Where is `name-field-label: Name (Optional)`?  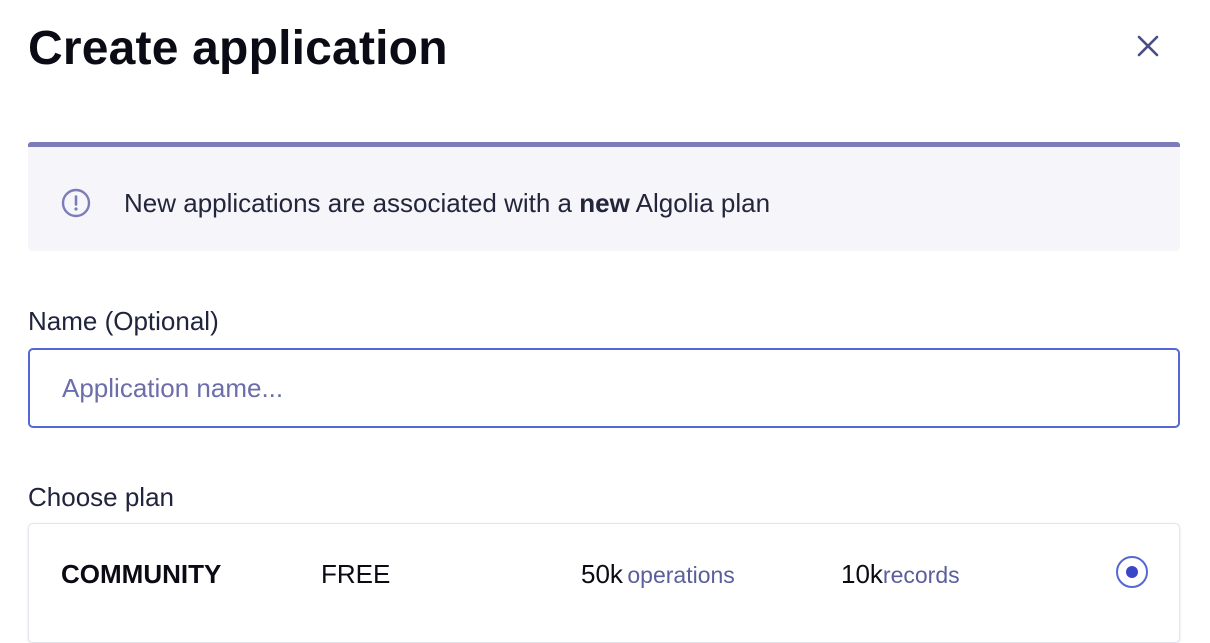 name-field-label: Name (Optional) is located at coordinates (123, 321).